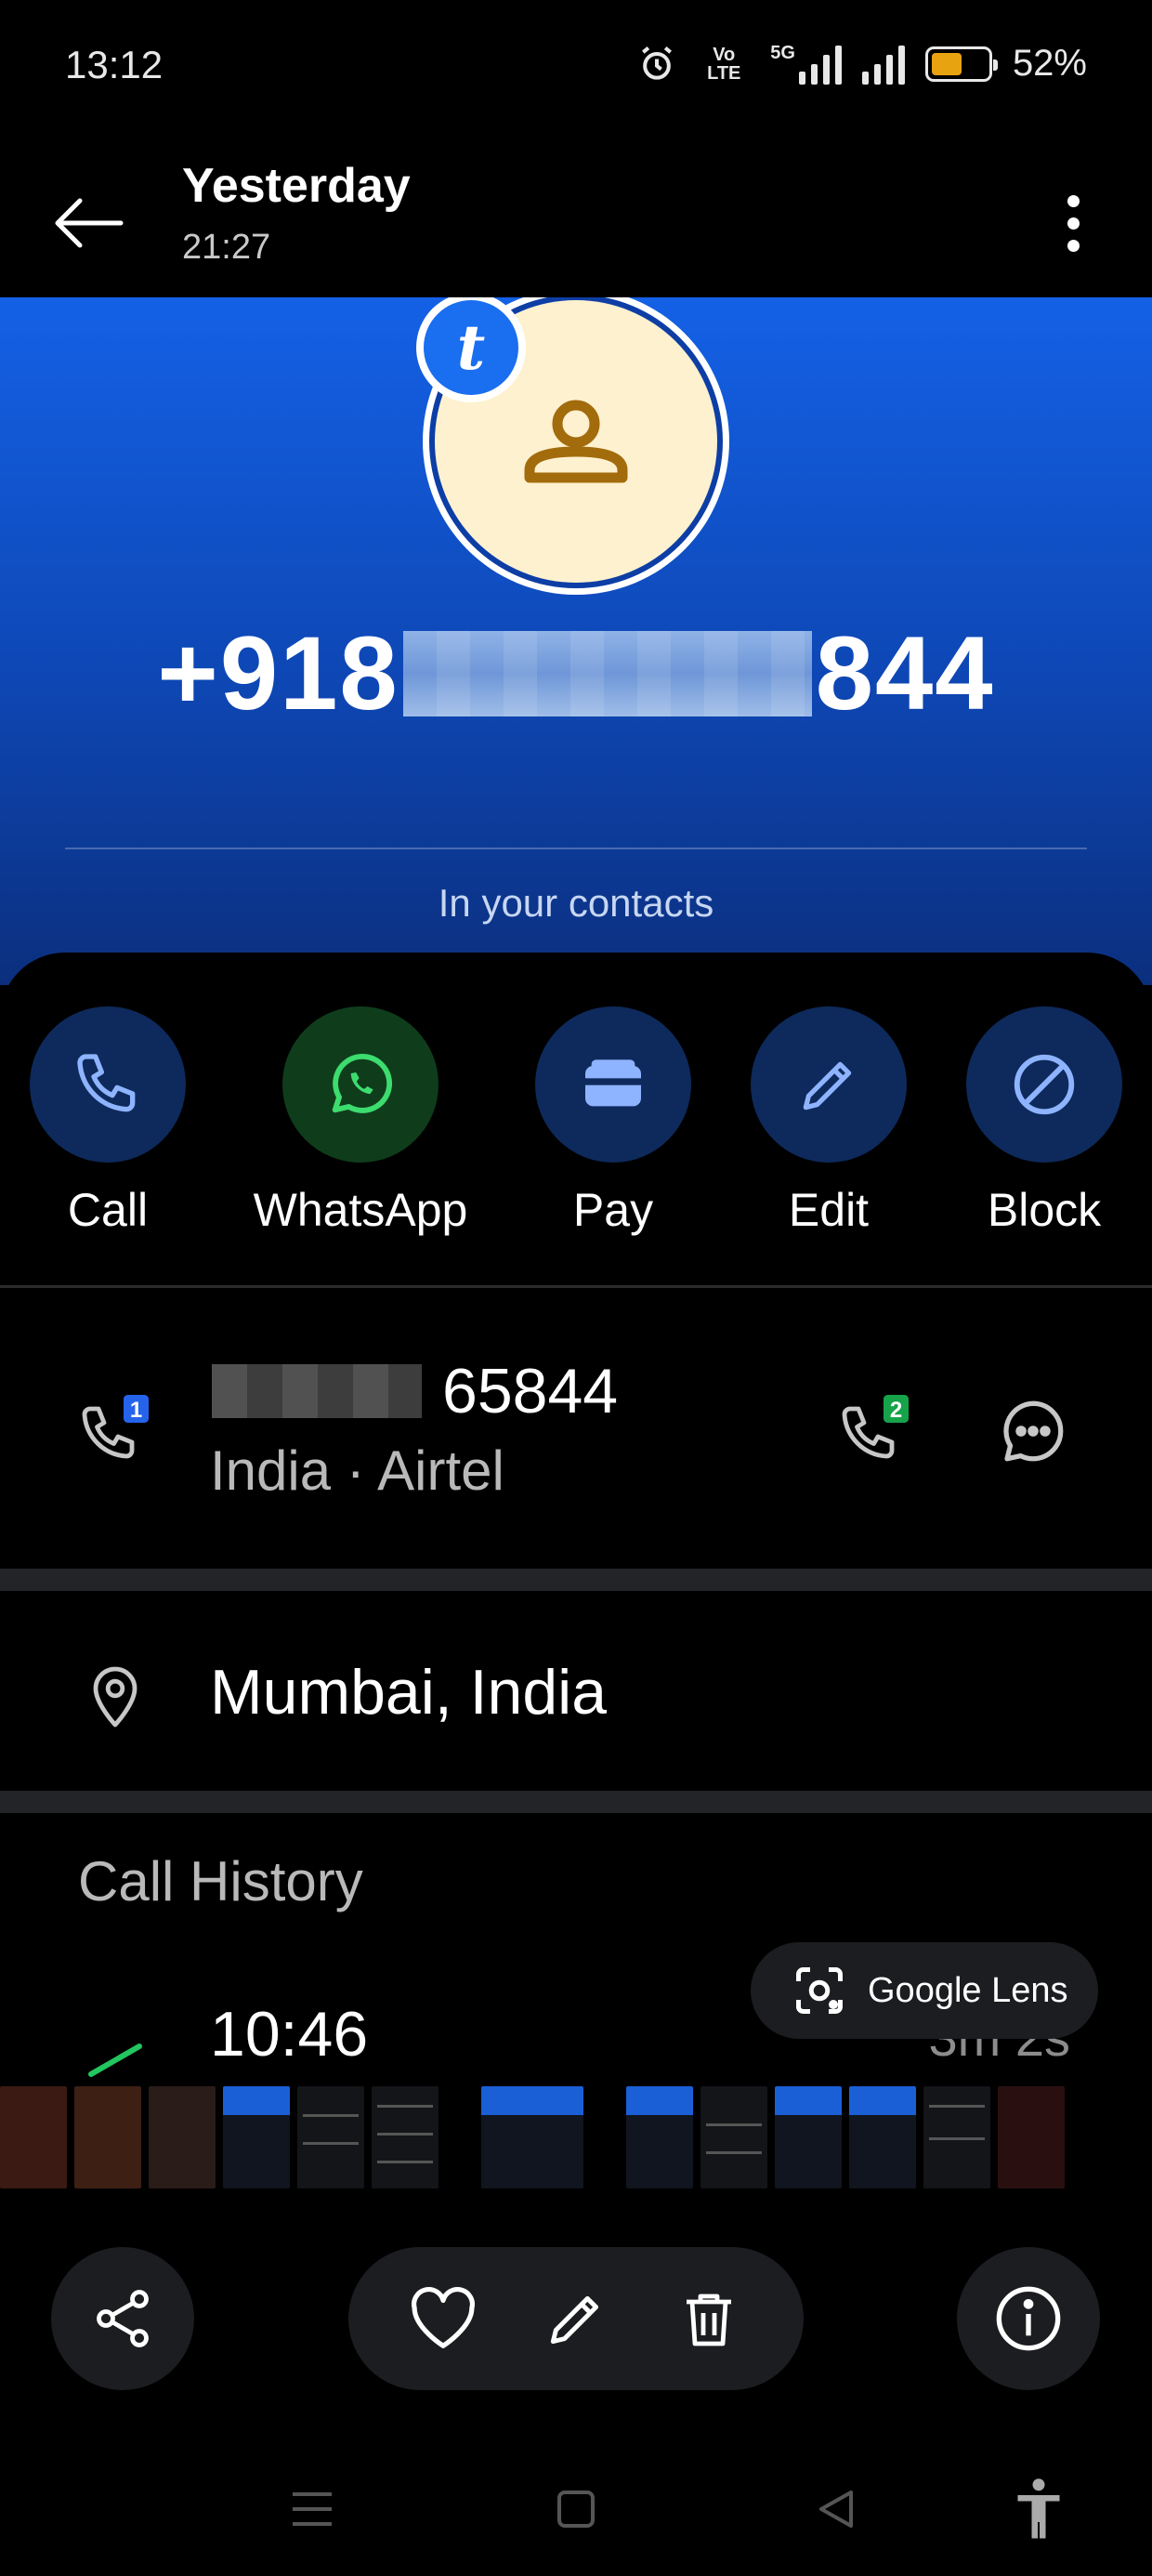 The image size is (1152, 2576). Describe the element at coordinates (819, 1990) in the screenshot. I see `google-lens-icon` at that location.